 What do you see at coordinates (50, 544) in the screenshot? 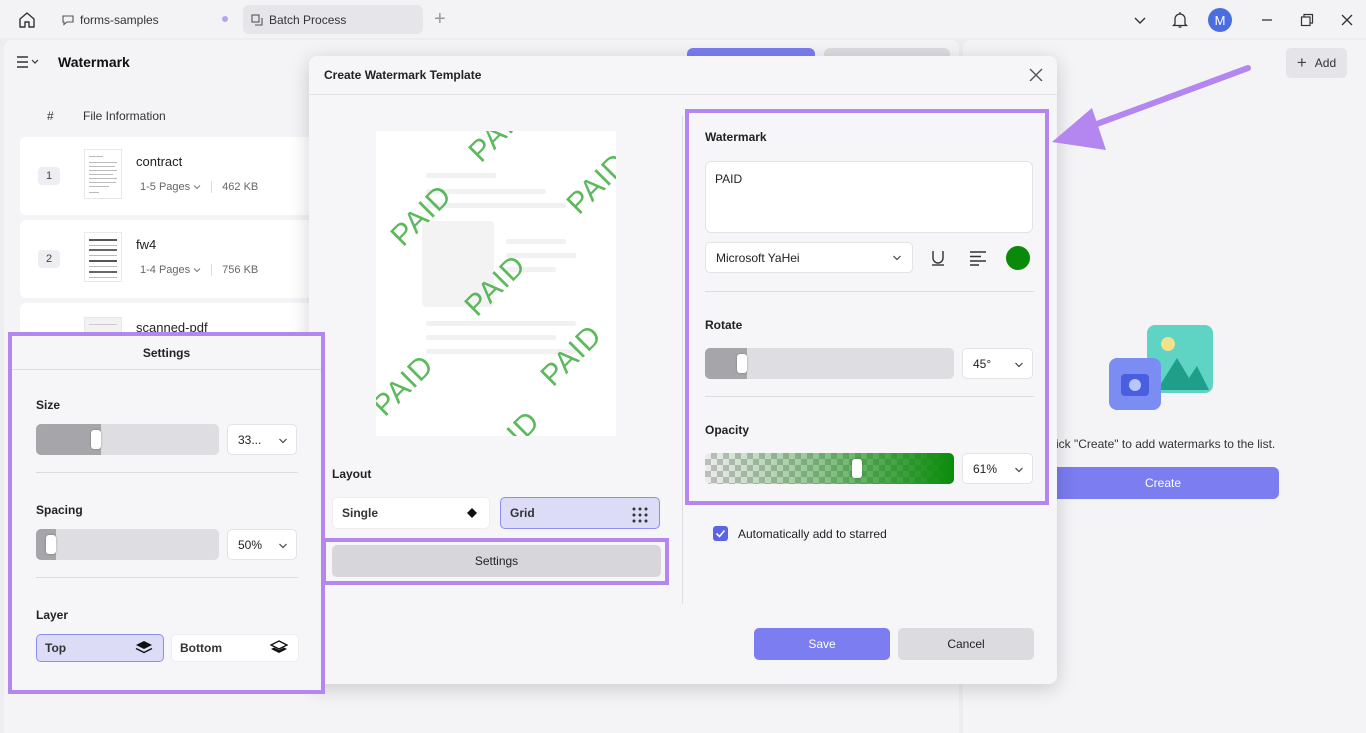
I see `spacing-slider-handle` at bounding box center [50, 544].